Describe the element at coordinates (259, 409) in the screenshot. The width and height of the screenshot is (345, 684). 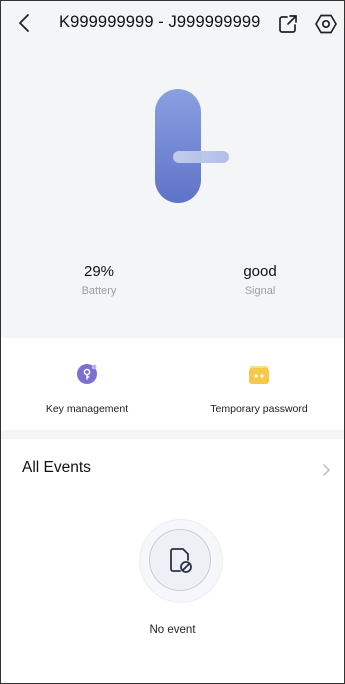
I see `temporary-password-label: Temporary password` at that location.